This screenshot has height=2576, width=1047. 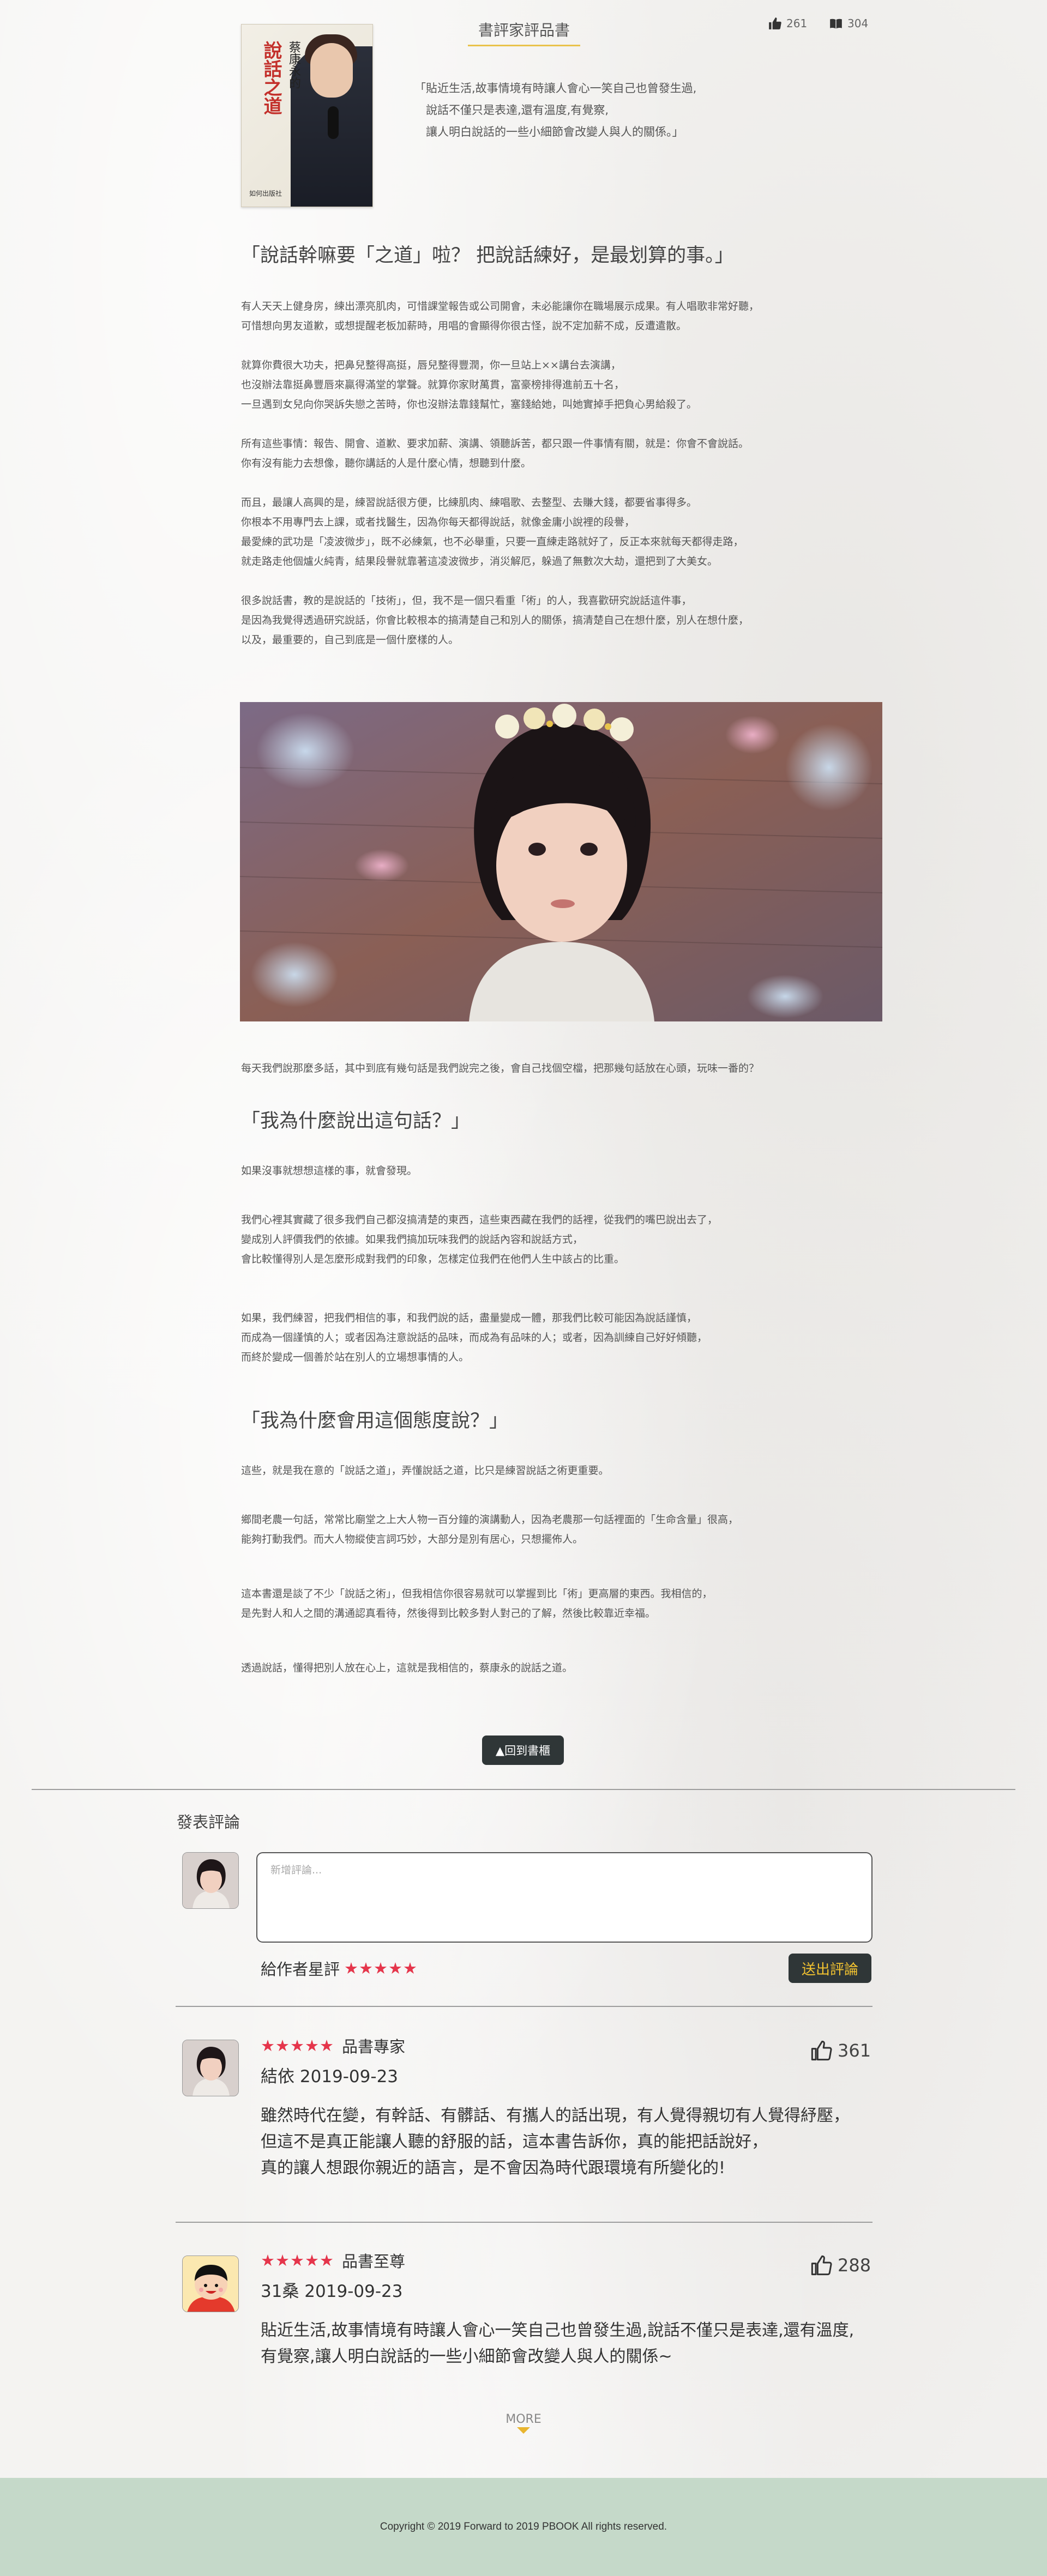 What do you see at coordinates (374, 2261) in the screenshot?
I see `reviewer-badge: 品書至尊` at bounding box center [374, 2261].